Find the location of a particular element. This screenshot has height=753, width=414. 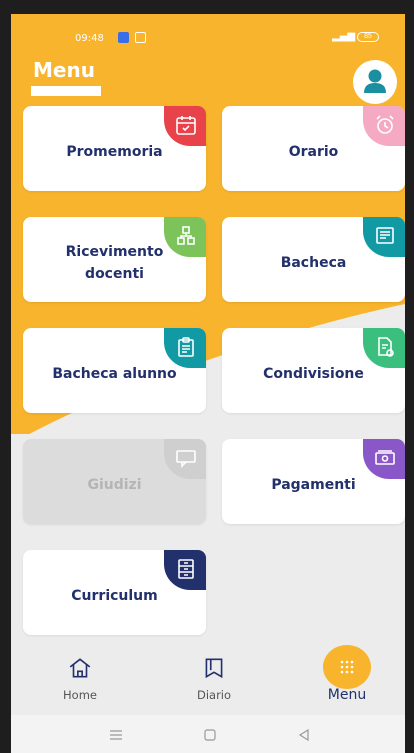

menu-active-indicator is located at coordinates (347, 667).